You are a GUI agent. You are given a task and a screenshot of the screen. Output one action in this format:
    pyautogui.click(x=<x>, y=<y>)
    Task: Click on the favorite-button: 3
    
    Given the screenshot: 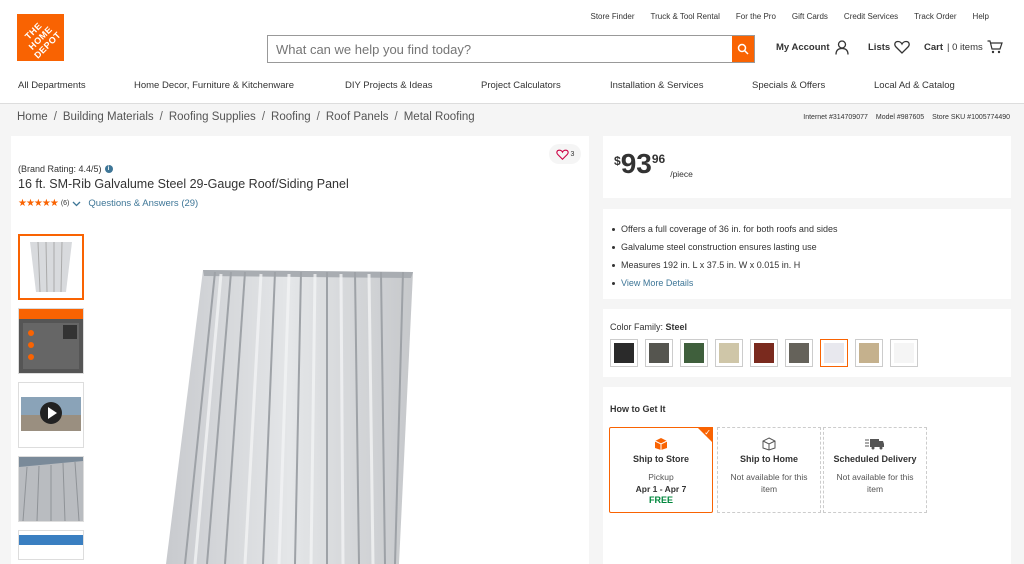 What is the action you would take?
    pyautogui.click(x=565, y=154)
    